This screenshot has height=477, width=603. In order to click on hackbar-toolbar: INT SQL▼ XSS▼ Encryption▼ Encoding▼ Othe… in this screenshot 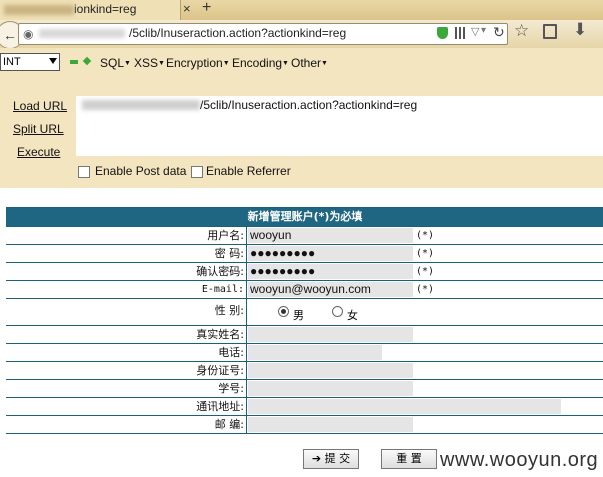, I will do `click(301, 63)`.